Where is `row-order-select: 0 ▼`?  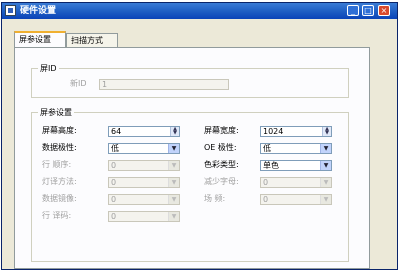
row-order-select: 0 ▼ is located at coordinates (144, 165).